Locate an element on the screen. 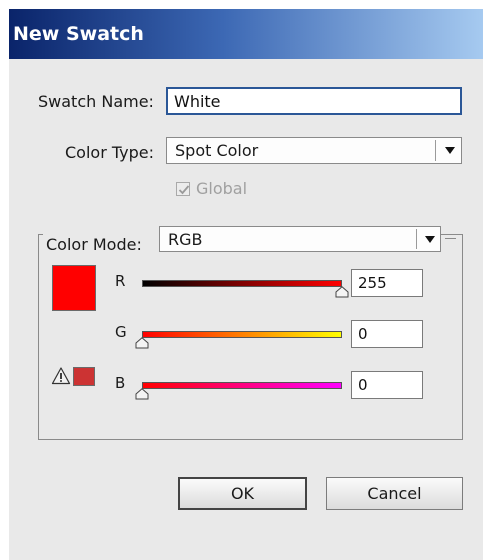 The width and height of the screenshot is (483, 560). color-type-select: Spot Color is located at coordinates (314, 150).